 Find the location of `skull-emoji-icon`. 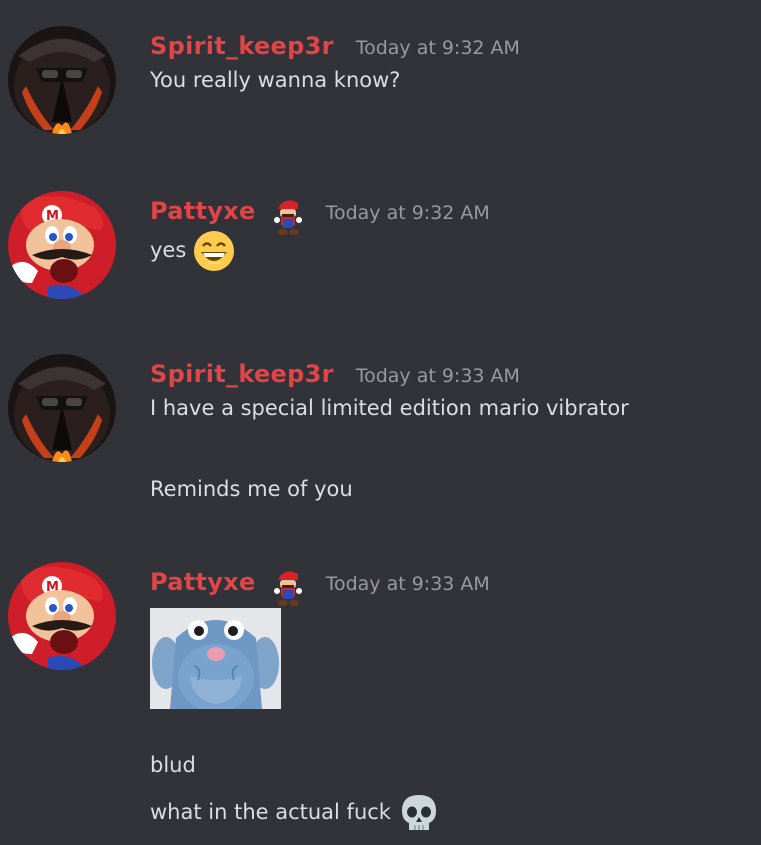

skull-emoji-icon is located at coordinates (419, 813).